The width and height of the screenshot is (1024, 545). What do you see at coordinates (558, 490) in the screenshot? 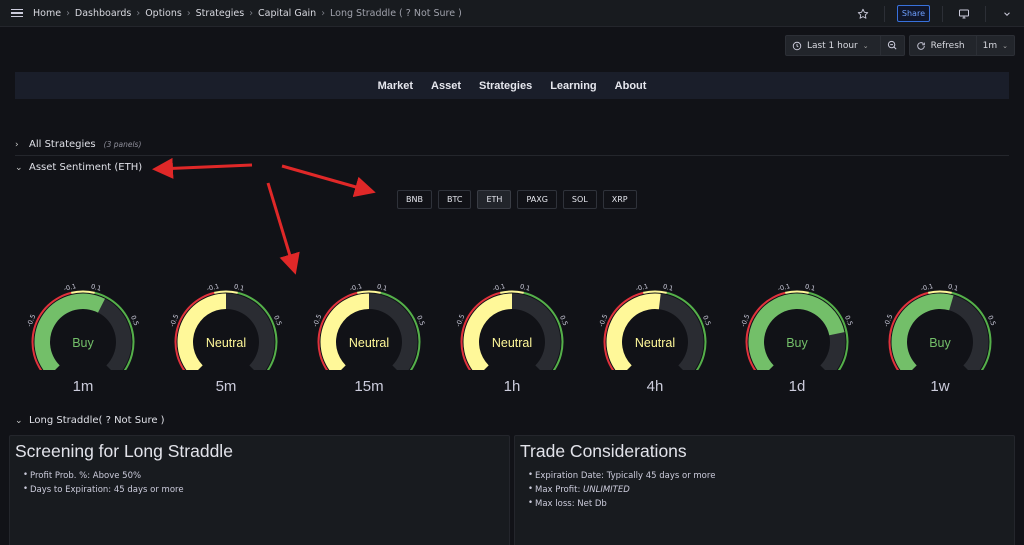
I see `item-label: Max Profit:` at bounding box center [558, 490].